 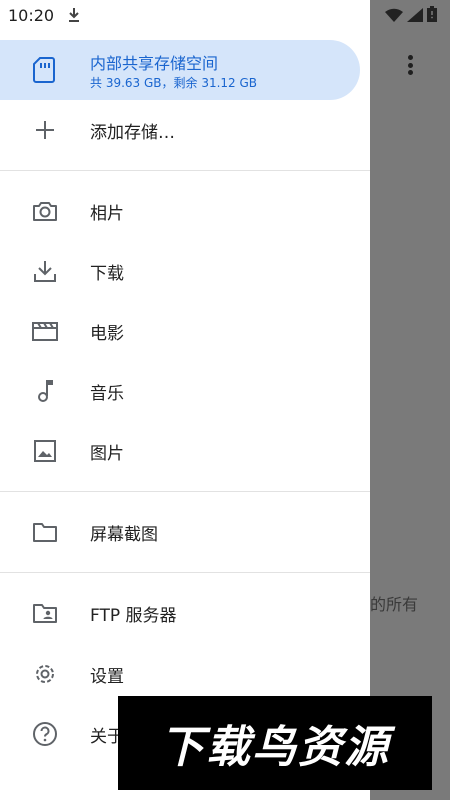 What do you see at coordinates (154, 63) in the screenshot?
I see `storage-title: 内部共享存储空间` at bounding box center [154, 63].